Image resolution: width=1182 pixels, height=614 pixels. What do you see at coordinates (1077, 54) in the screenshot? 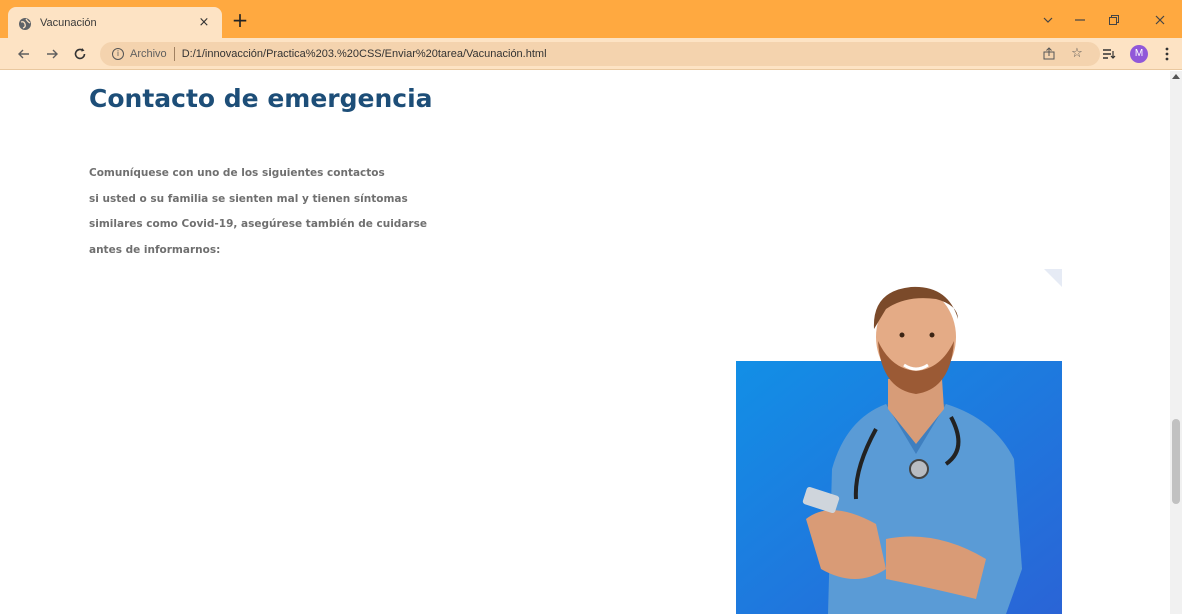
I see `star-icon: ☆` at bounding box center [1077, 54].